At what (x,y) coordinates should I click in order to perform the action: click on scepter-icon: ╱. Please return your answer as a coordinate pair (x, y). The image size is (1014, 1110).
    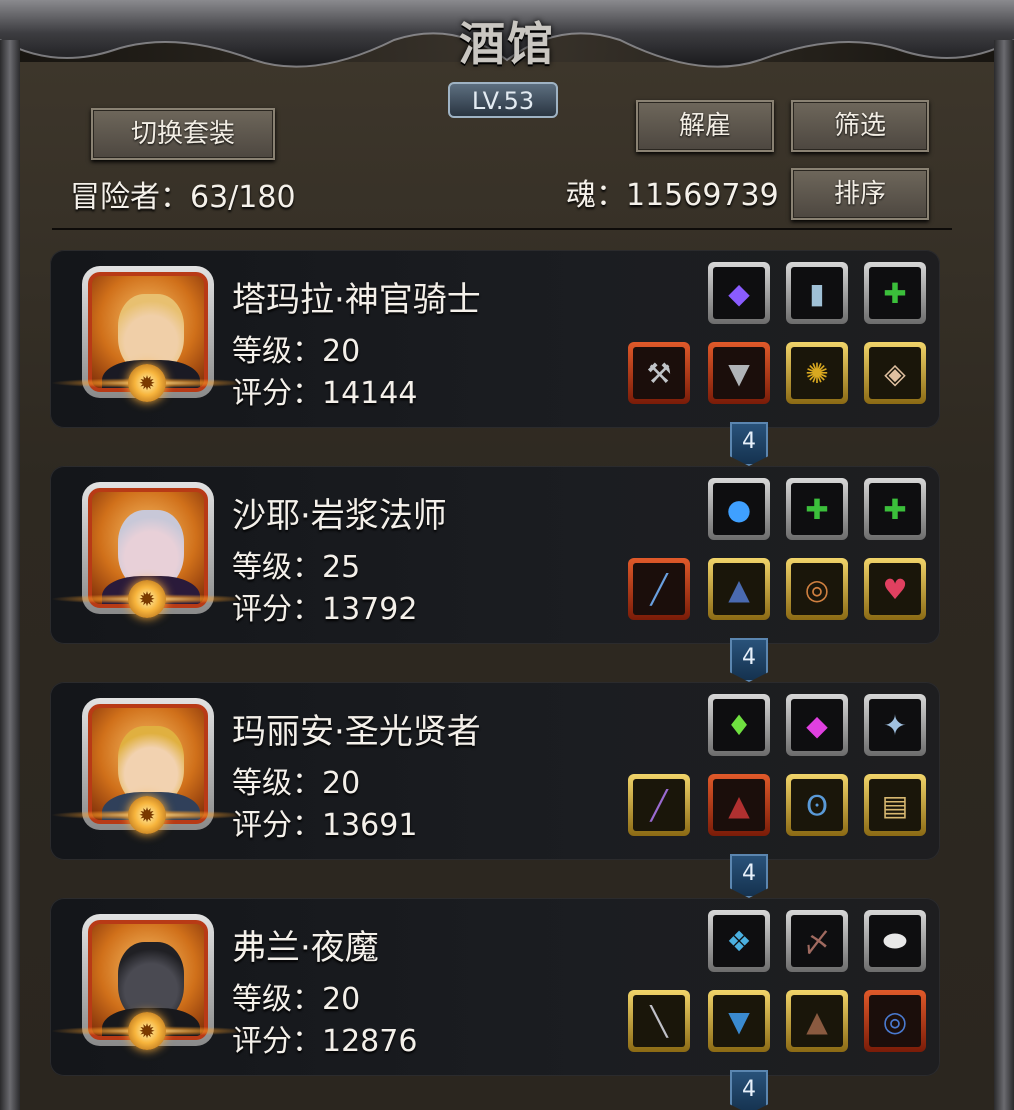
    Looking at the image, I should click on (659, 805).